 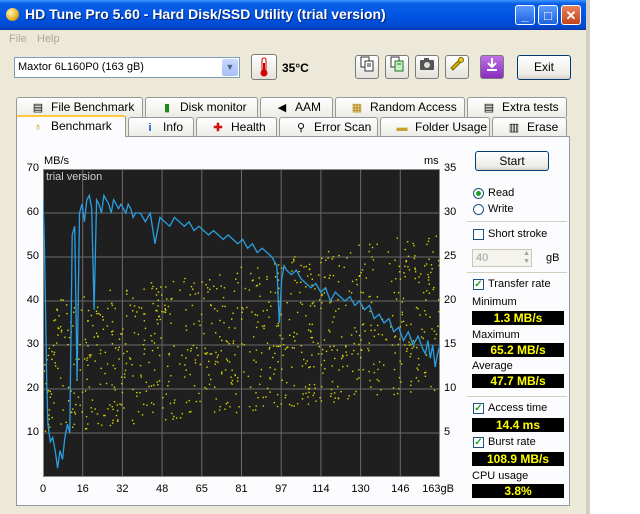 What do you see at coordinates (397, 67) in the screenshot?
I see `copy-info-button` at bounding box center [397, 67].